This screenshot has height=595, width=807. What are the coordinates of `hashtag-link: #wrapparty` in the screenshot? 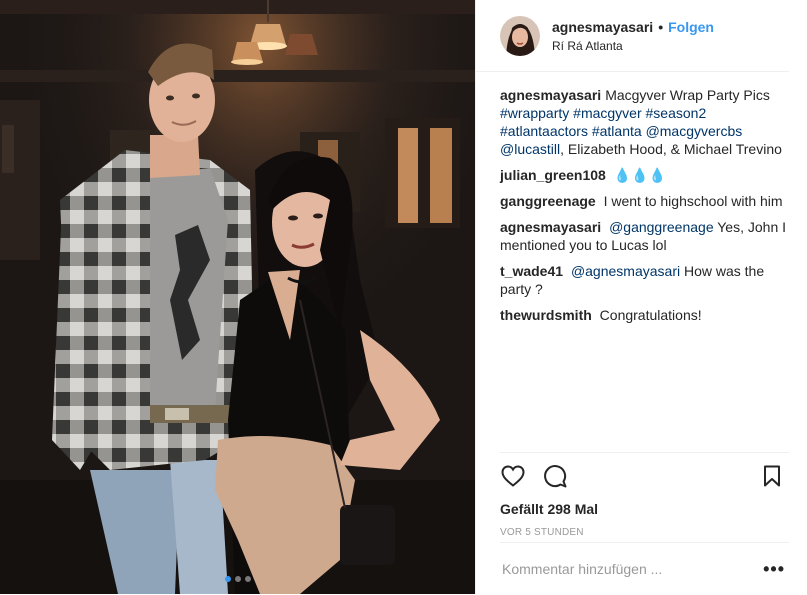 It's located at (534, 113).